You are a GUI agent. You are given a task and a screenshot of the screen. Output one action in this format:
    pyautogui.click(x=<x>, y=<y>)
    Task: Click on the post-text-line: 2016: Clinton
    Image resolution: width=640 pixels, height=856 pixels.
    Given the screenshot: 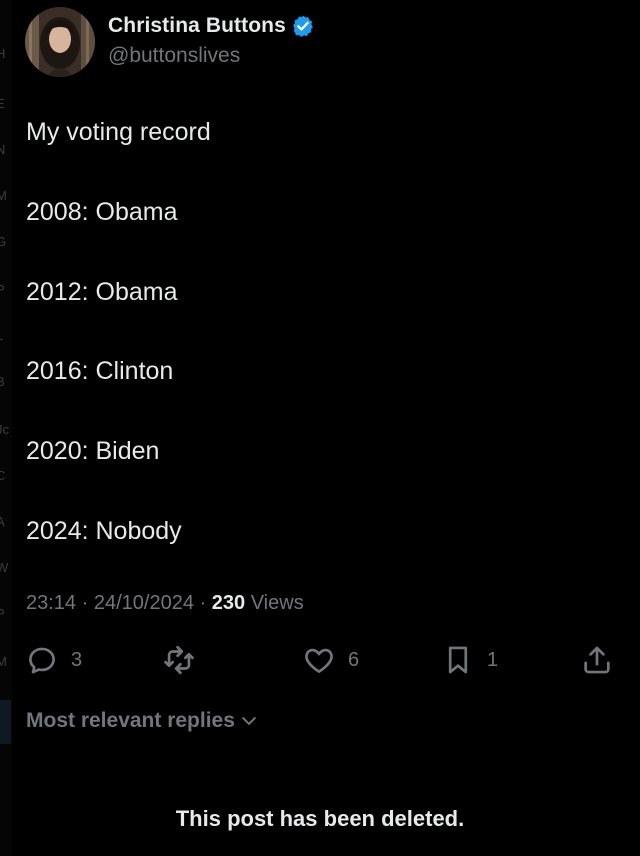 What is the action you would take?
    pyautogui.click(x=100, y=371)
    